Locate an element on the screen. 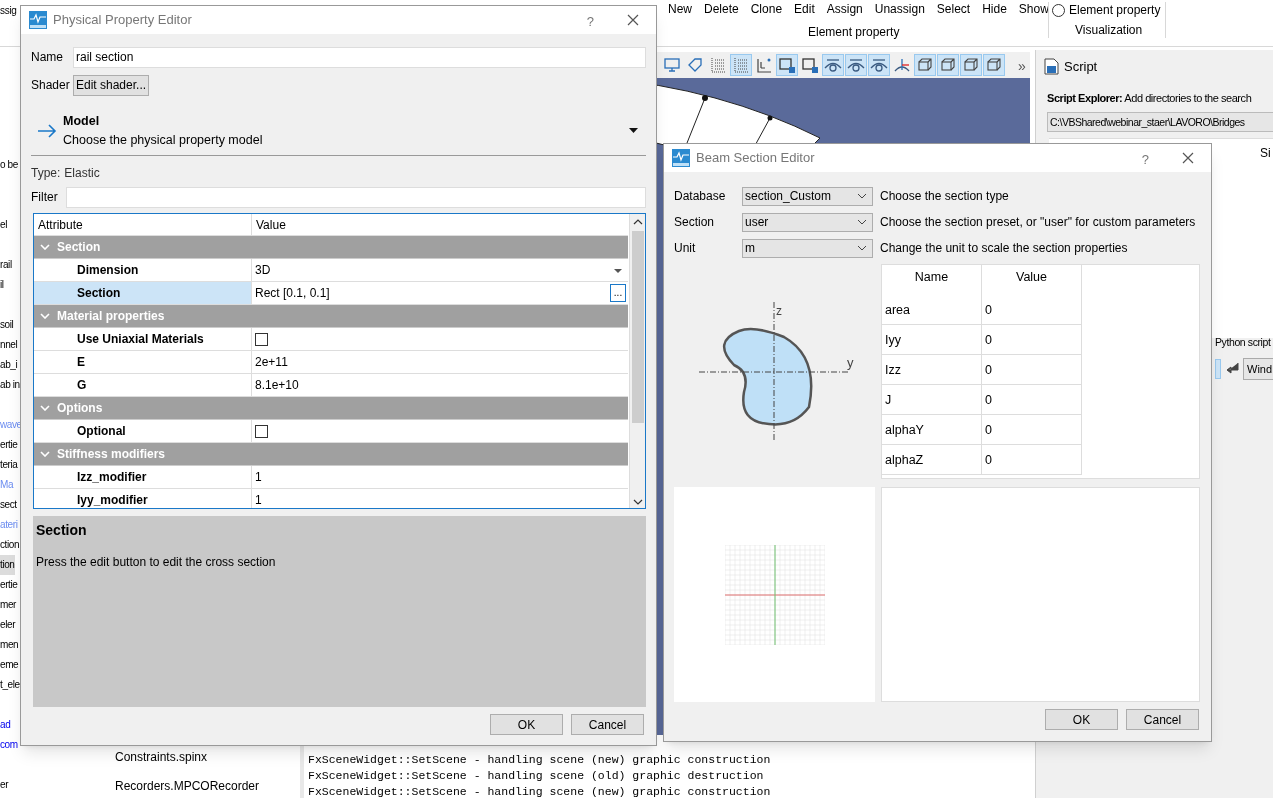 The width and height of the screenshot is (1273, 798). tag-icon is located at coordinates (695, 65).